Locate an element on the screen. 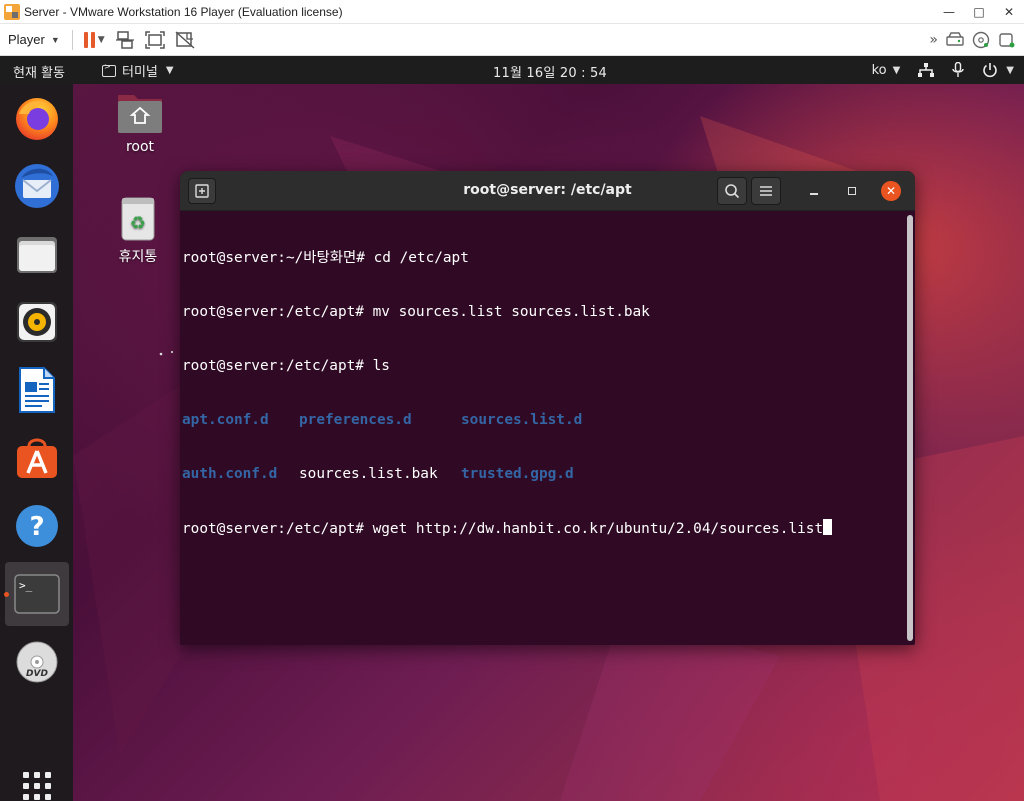 The width and height of the screenshot is (1024, 801). ls-dir-entry: sources.list.d is located at coordinates (522, 420).